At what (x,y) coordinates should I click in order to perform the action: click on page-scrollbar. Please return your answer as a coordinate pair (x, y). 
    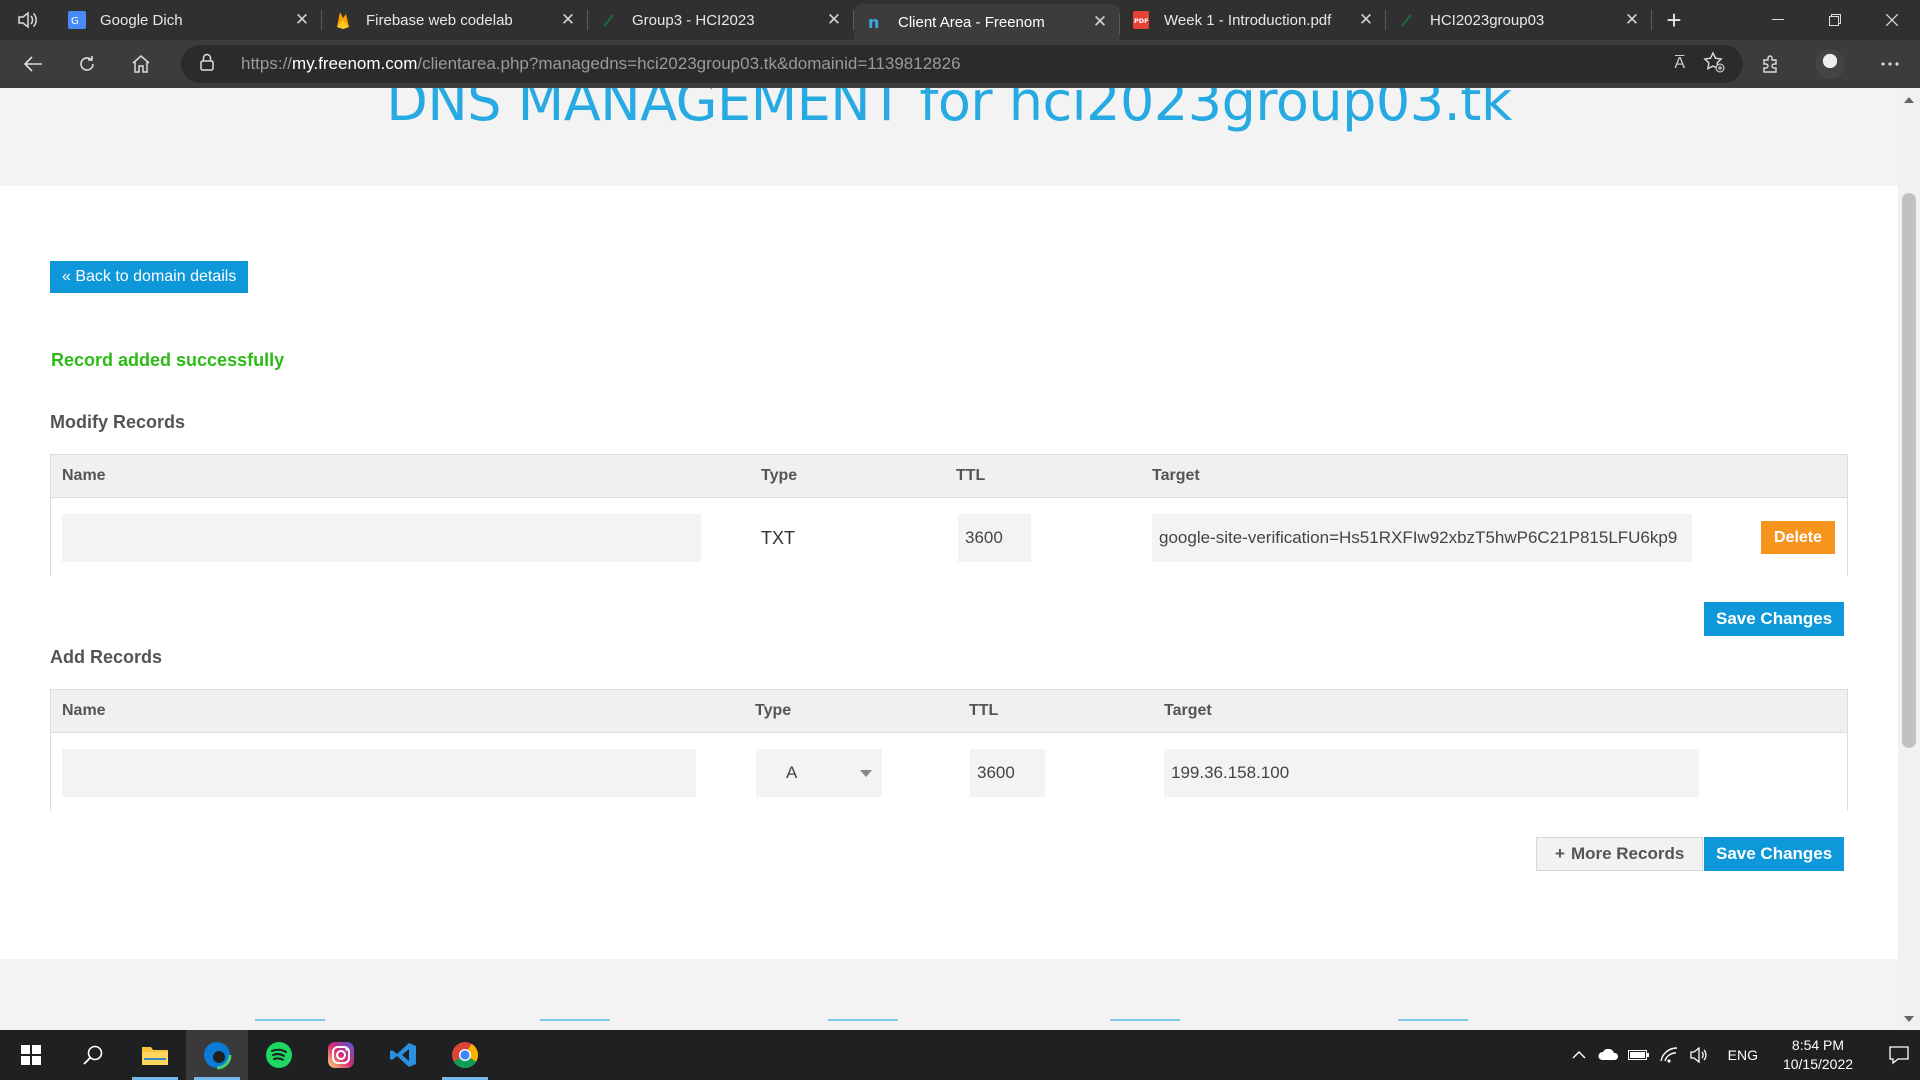
    Looking at the image, I should click on (1909, 559).